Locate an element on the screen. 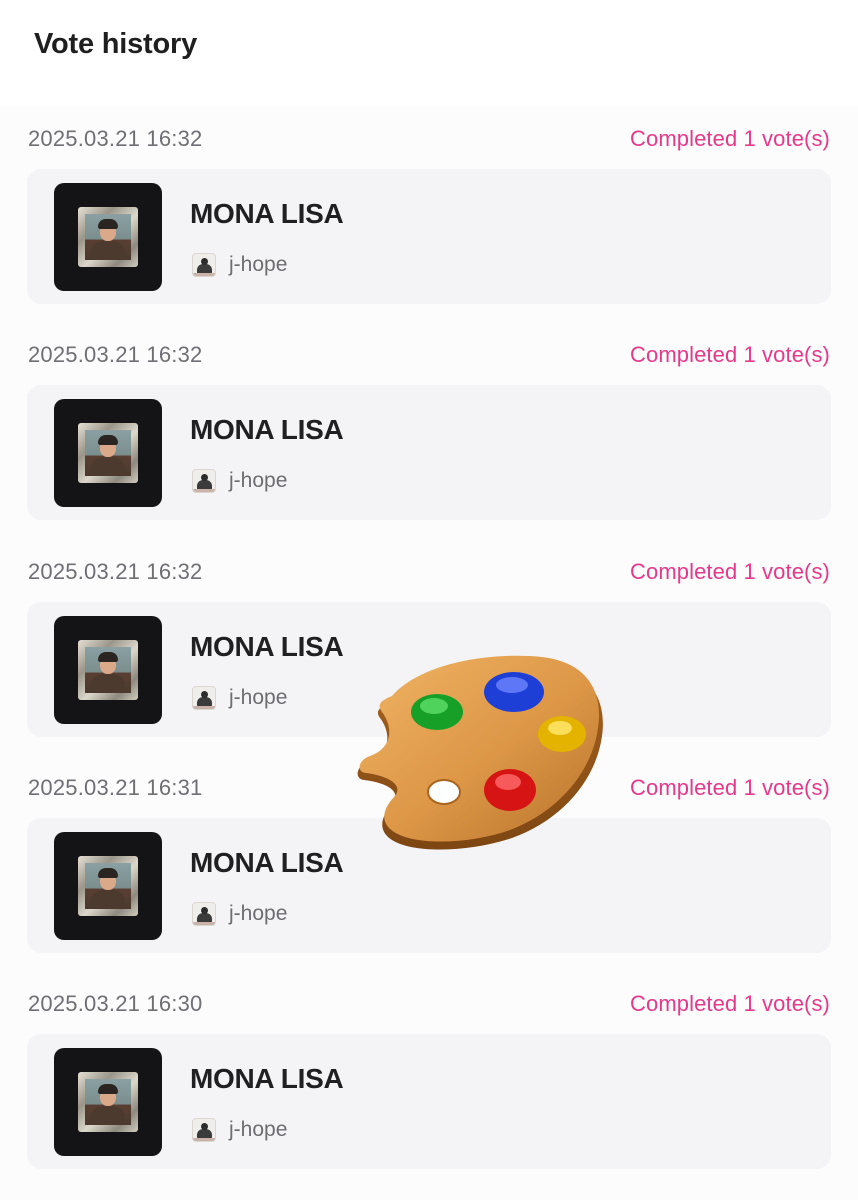  vote-date: 2025.03.21 16:30 is located at coordinates (115, 1003).